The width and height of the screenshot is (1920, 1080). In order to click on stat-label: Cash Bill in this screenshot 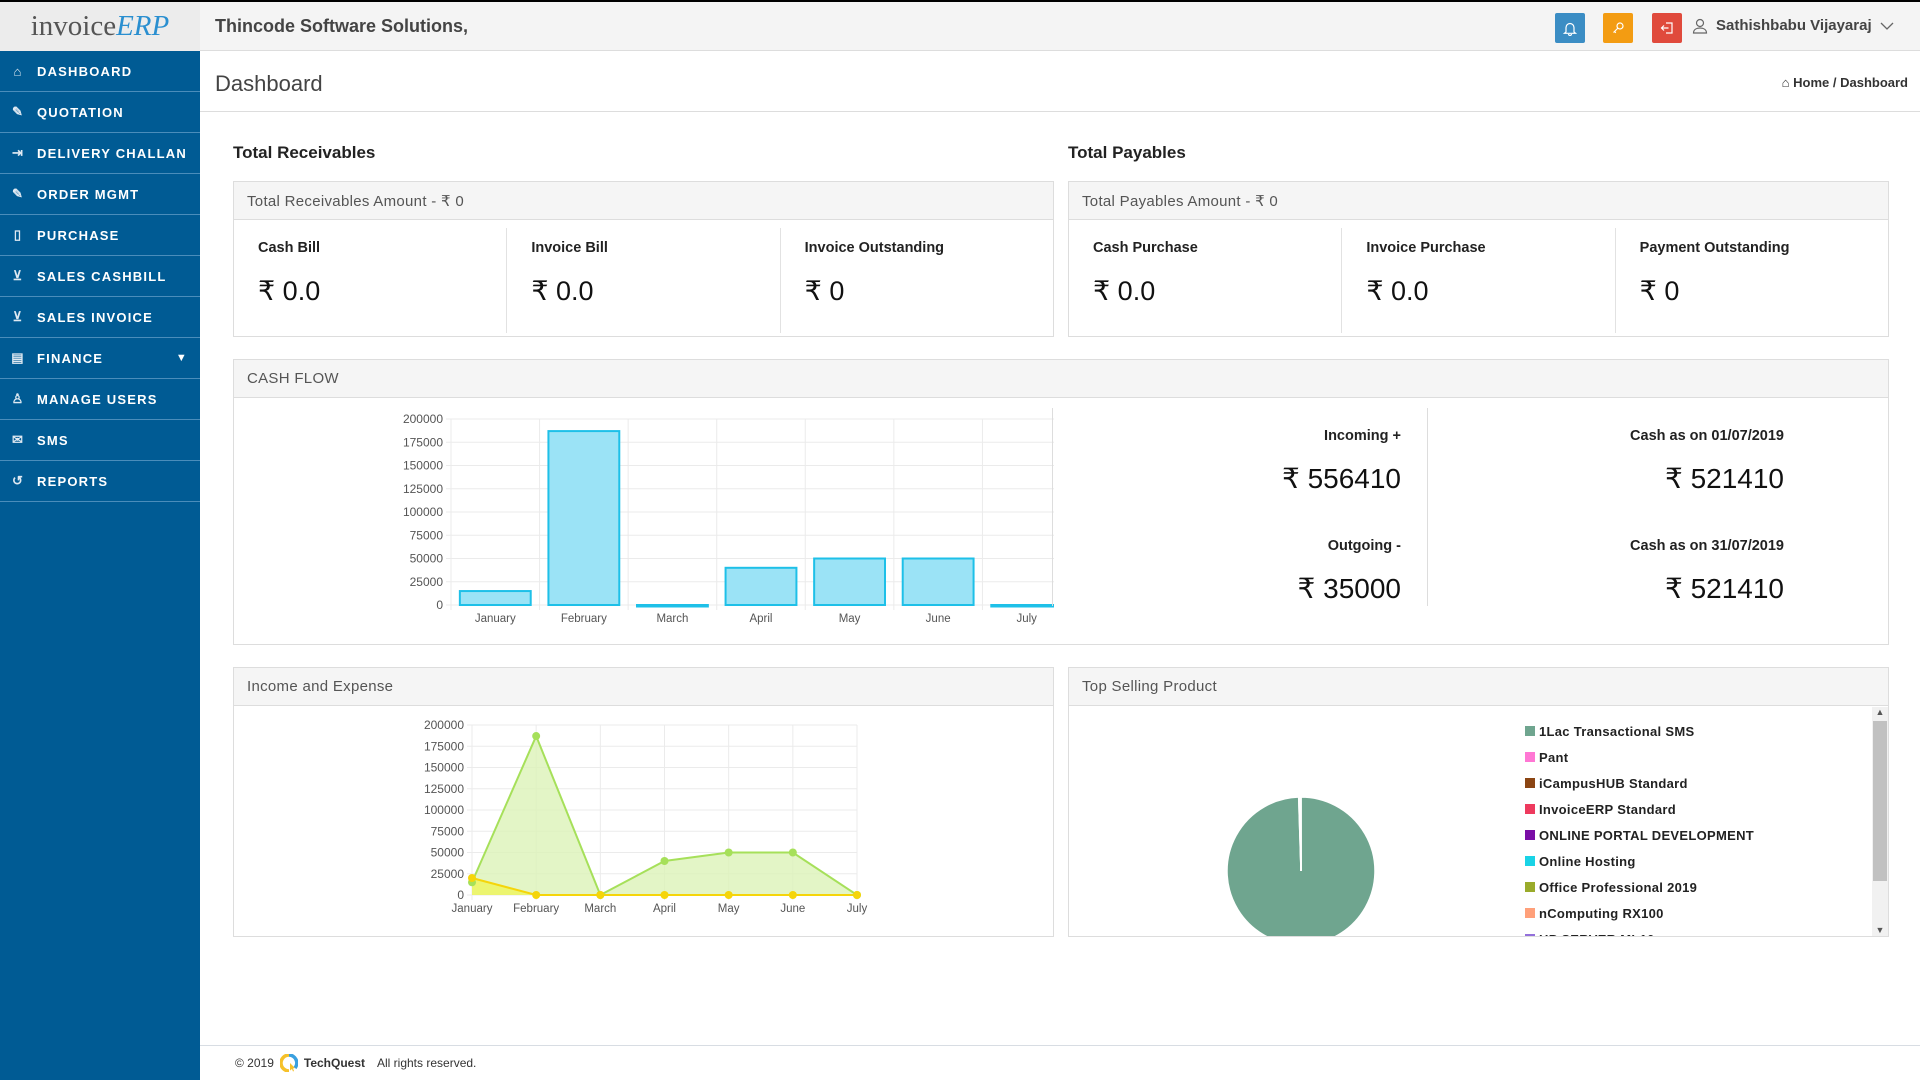, I will do `click(289, 248)`.